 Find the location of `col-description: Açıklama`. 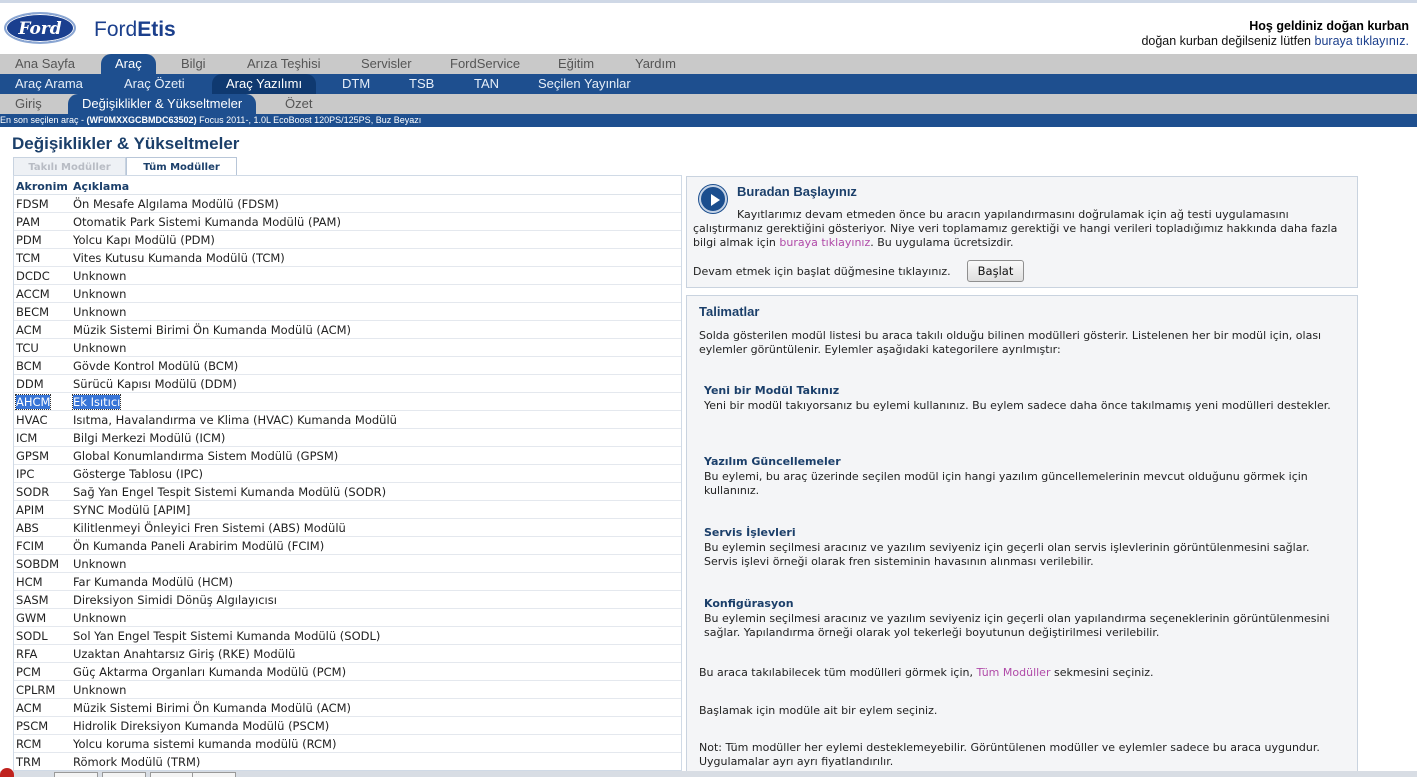

col-description: Açıklama is located at coordinates (101, 186).